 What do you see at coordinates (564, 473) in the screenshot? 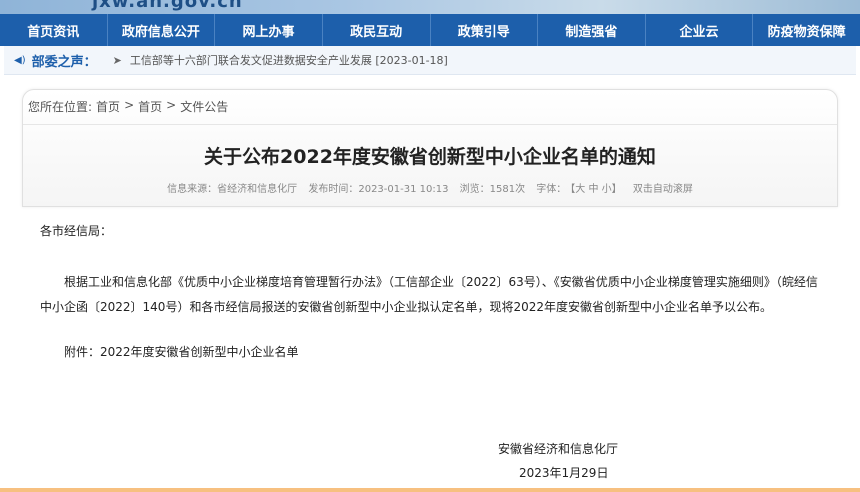
I see `signature-date: 2023年1月29日` at bounding box center [564, 473].